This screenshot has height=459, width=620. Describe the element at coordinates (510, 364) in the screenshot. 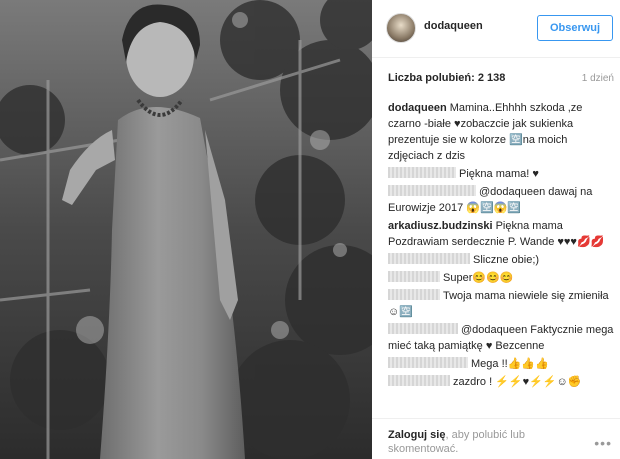

I see `comment-text: Mega !!👍👍👍` at that location.